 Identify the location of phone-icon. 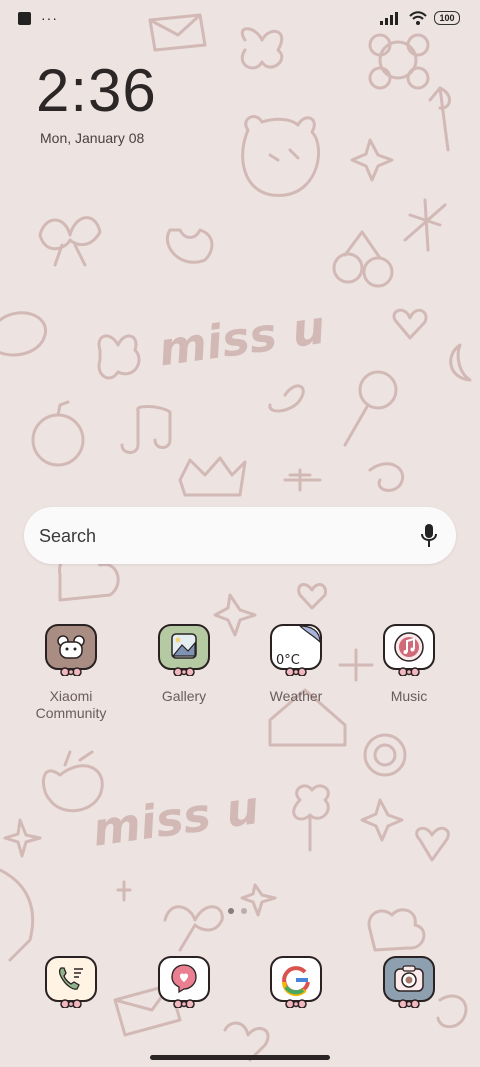
(71, 982).